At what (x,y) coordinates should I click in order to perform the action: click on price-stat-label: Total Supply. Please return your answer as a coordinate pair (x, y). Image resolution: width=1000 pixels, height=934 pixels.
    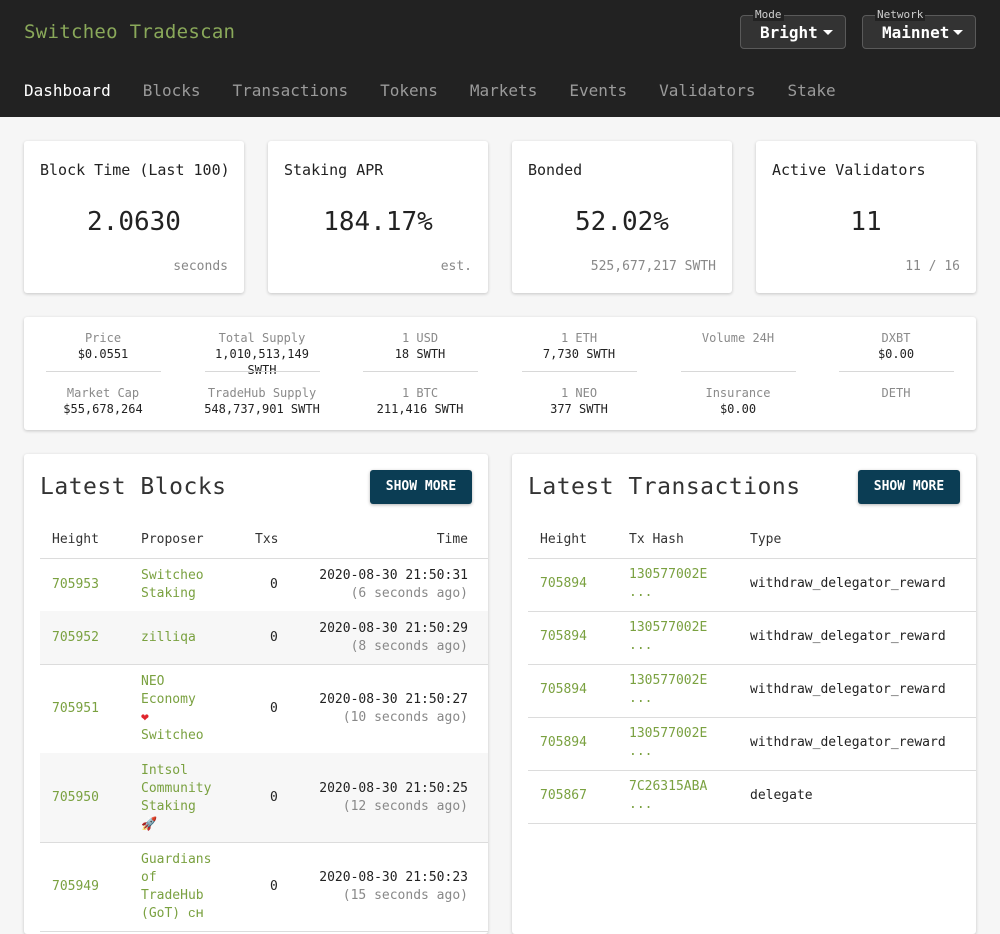
    Looking at the image, I should click on (262, 338).